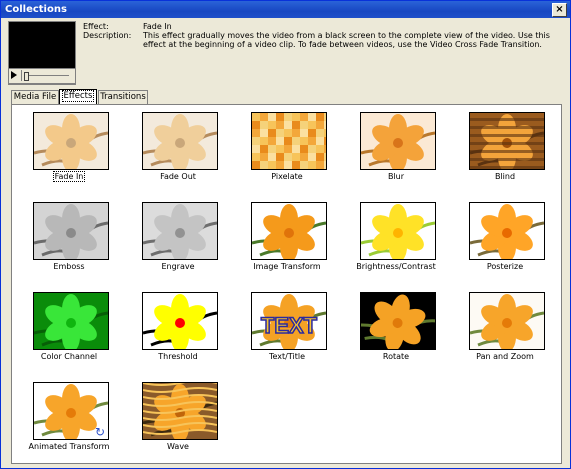 This screenshot has height=469, width=571. I want to click on effect-label-text: Blur, so click(396, 176).